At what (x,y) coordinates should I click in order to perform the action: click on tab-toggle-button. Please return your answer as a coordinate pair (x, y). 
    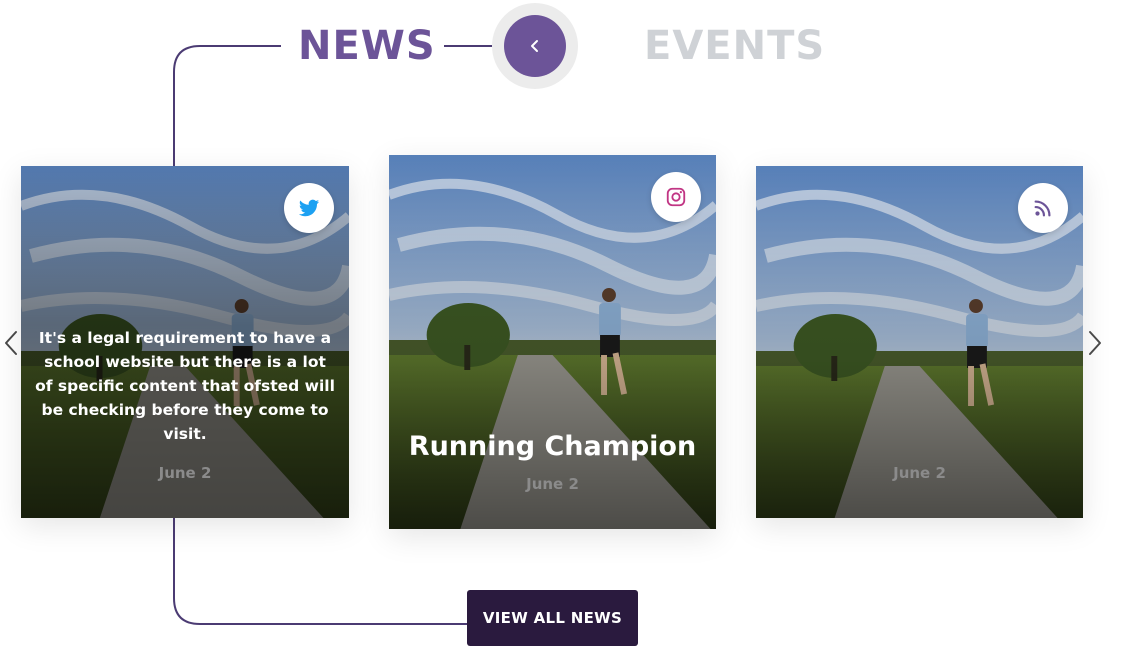
    Looking at the image, I should click on (535, 46).